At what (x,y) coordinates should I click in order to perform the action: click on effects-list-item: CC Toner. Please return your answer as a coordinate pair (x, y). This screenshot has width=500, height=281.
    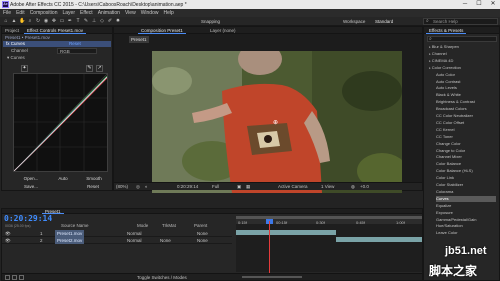
    Looking at the image, I should click on (444, 137).